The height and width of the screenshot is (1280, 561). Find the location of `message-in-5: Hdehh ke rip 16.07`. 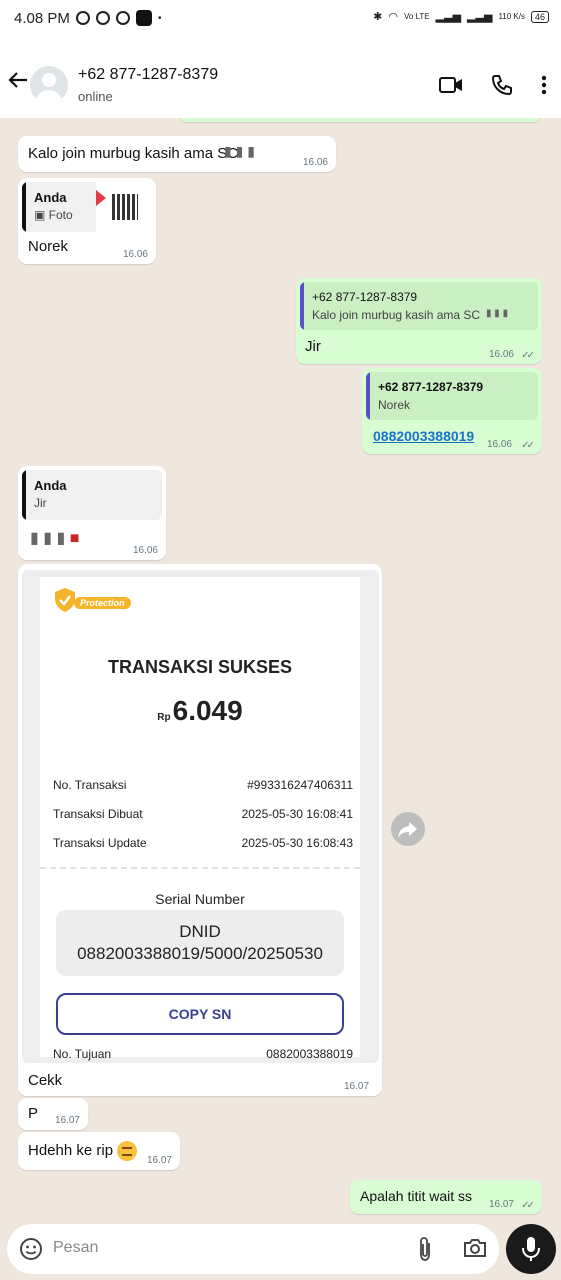

message-in-5: Hdehh ke rip 16.07 is located at coordinates (99, 1151).